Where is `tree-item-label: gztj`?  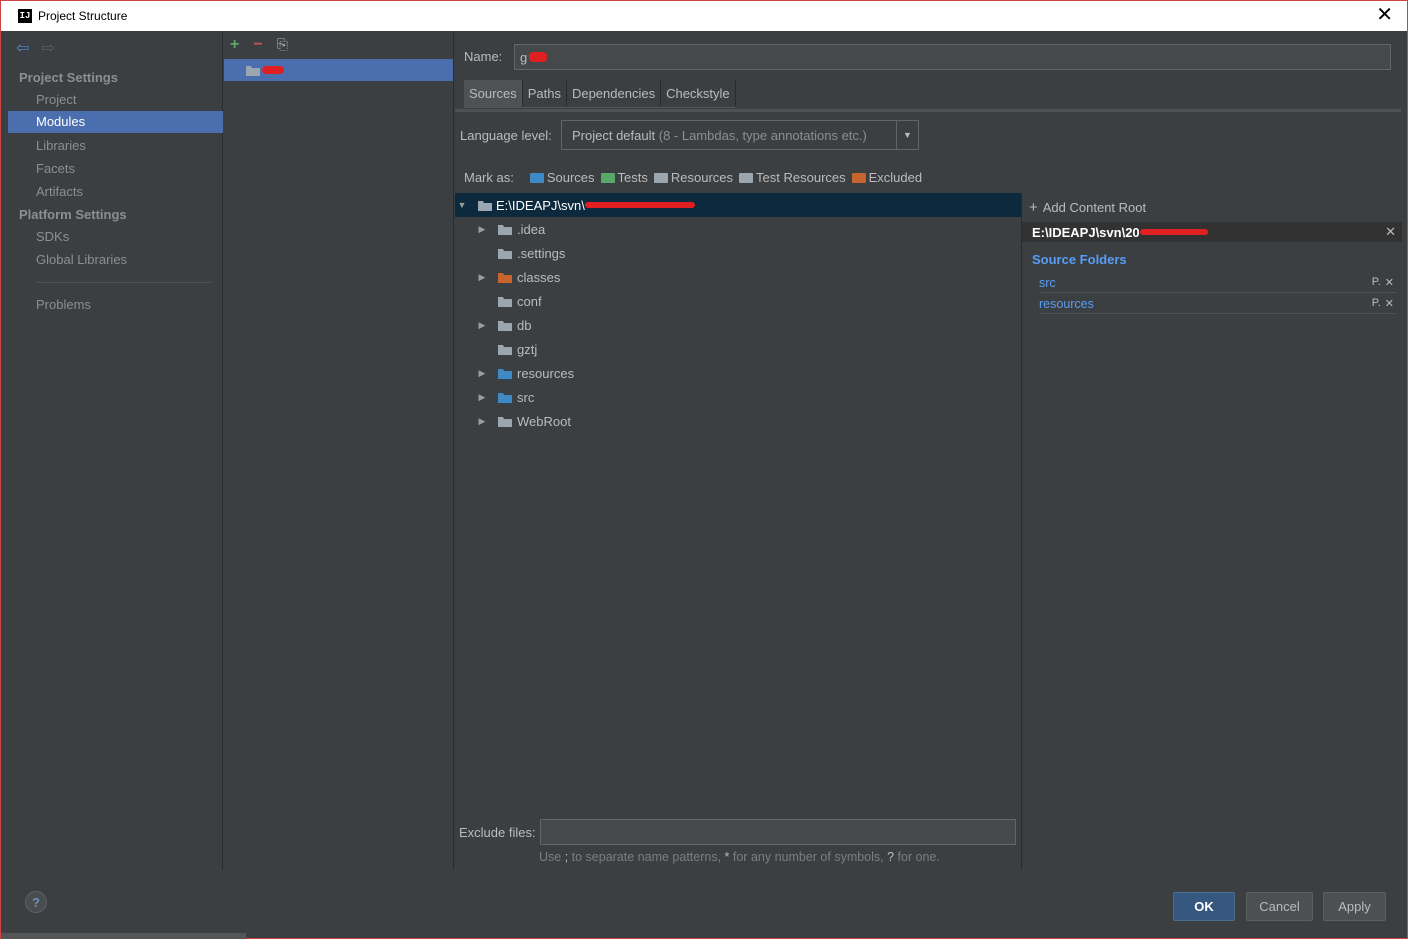 tree-item-label: gztj is located at coordinates (527, 349).